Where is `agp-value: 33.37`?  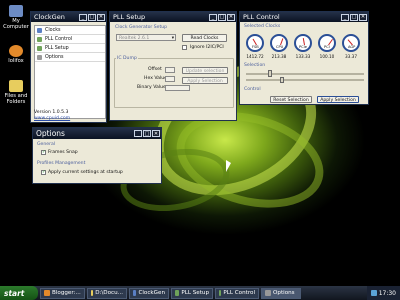 agp-value: 33.37 is located at coordinates (351, 56).